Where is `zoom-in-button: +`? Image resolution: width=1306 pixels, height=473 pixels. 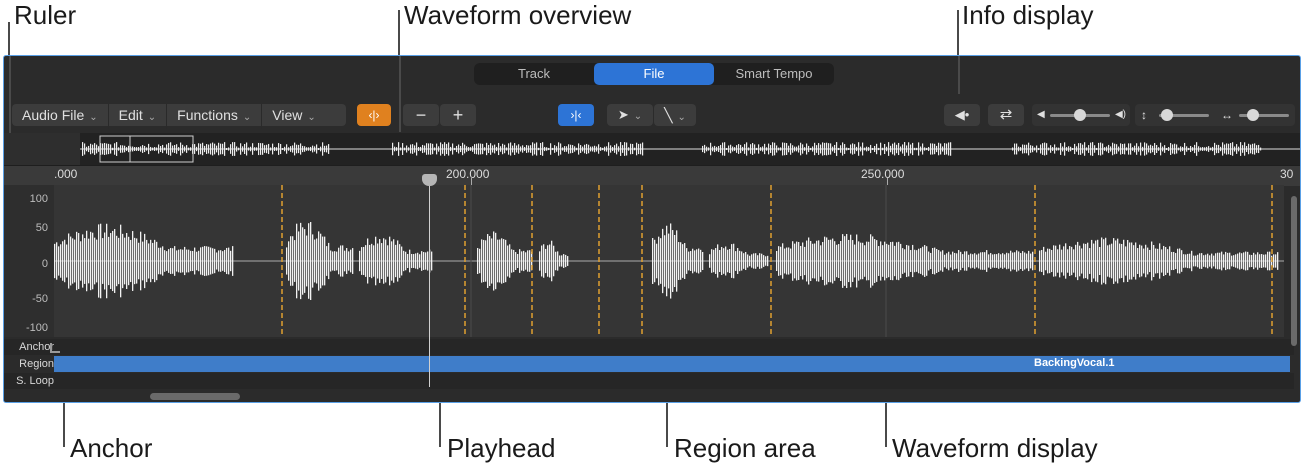 zoom-in-button: + is located at coordinates (458, 115).